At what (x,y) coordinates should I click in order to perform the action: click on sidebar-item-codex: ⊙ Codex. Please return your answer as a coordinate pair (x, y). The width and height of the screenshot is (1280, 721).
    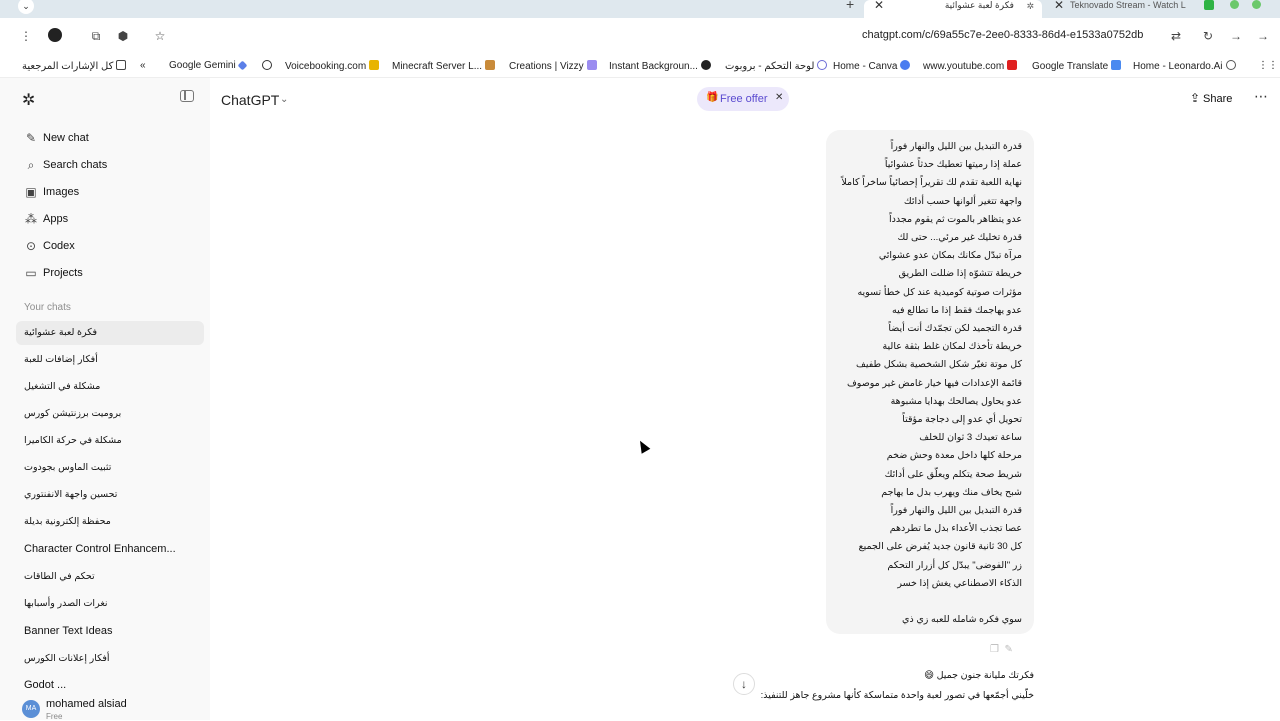
    Looking at the image, I should click on (110, 247).